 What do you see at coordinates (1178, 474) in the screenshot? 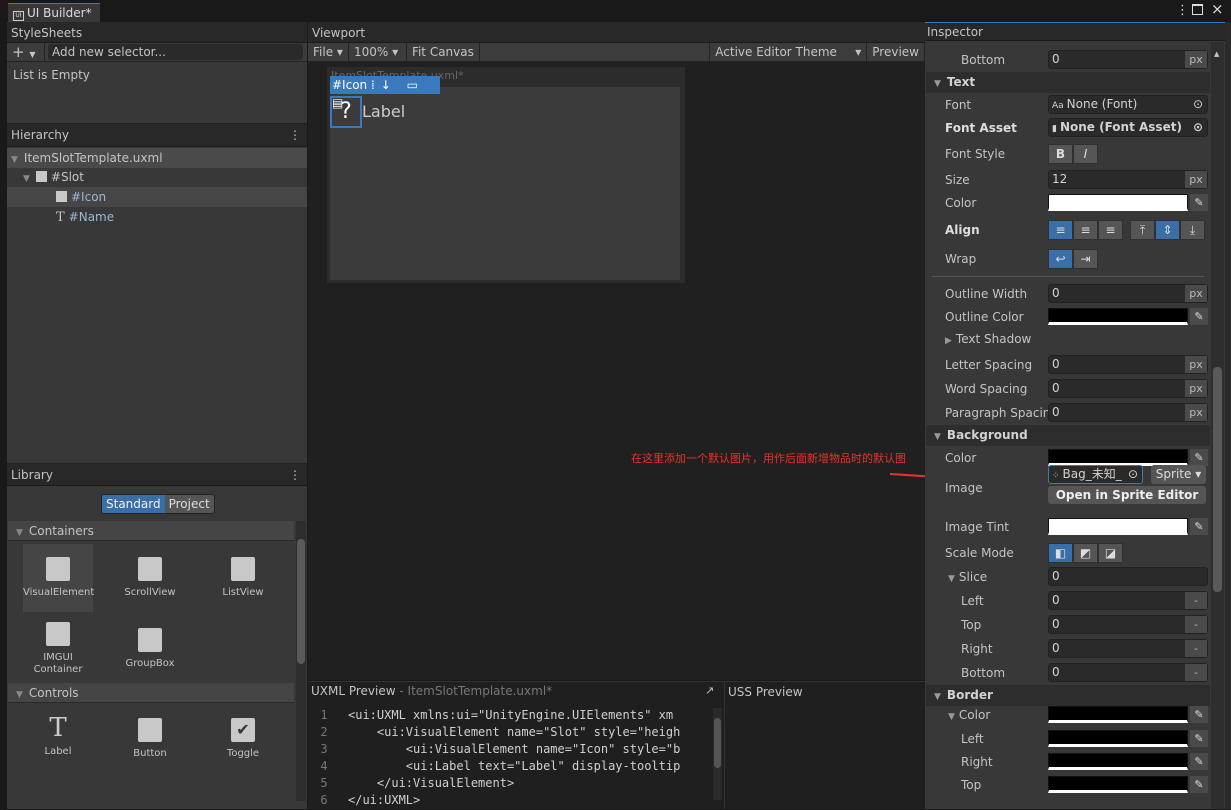
I see `sprite-type-dropdown: Sprite ▾` at bounding box center [1178, 474].